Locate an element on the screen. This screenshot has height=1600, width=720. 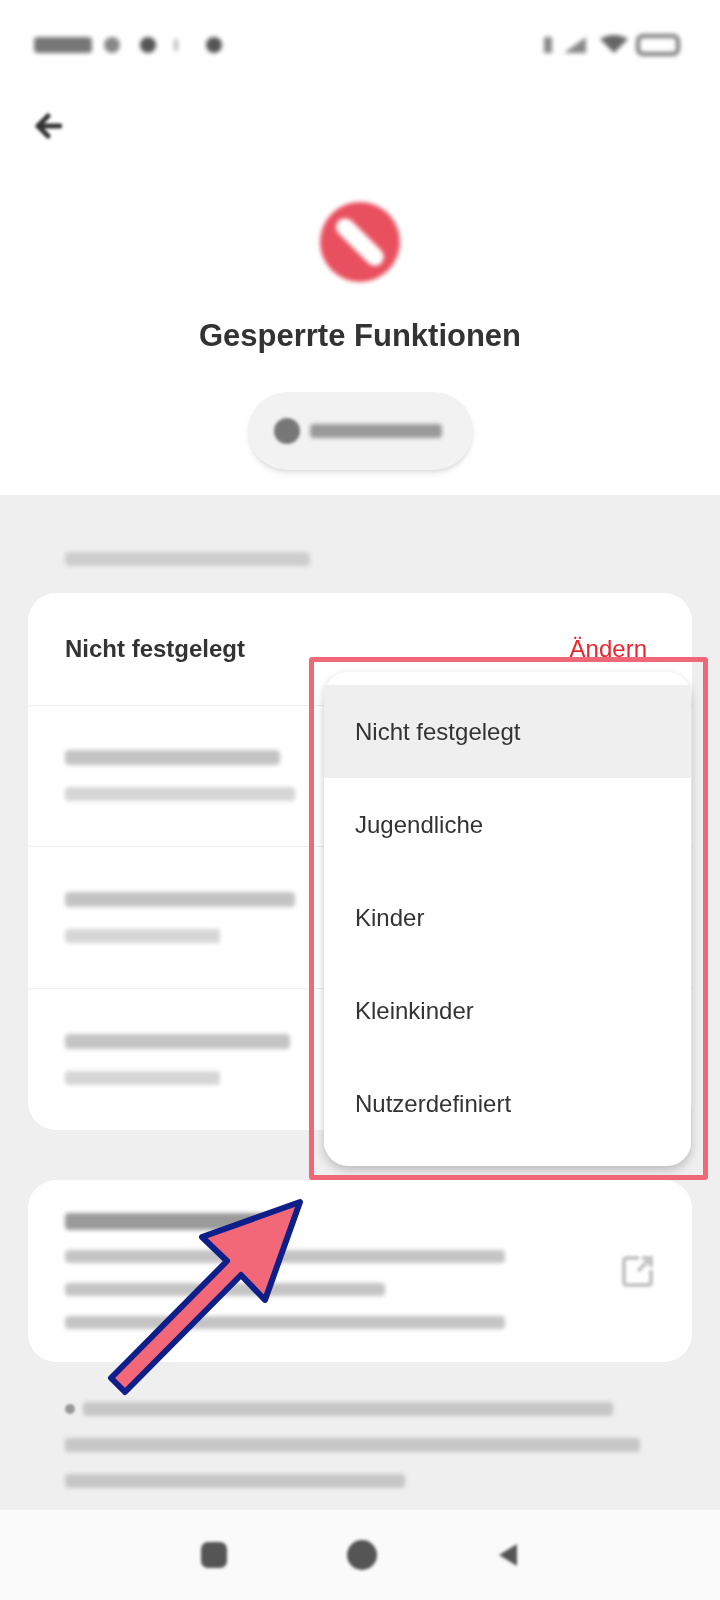
change-link: Ändern is located at coordinates (608, 648).